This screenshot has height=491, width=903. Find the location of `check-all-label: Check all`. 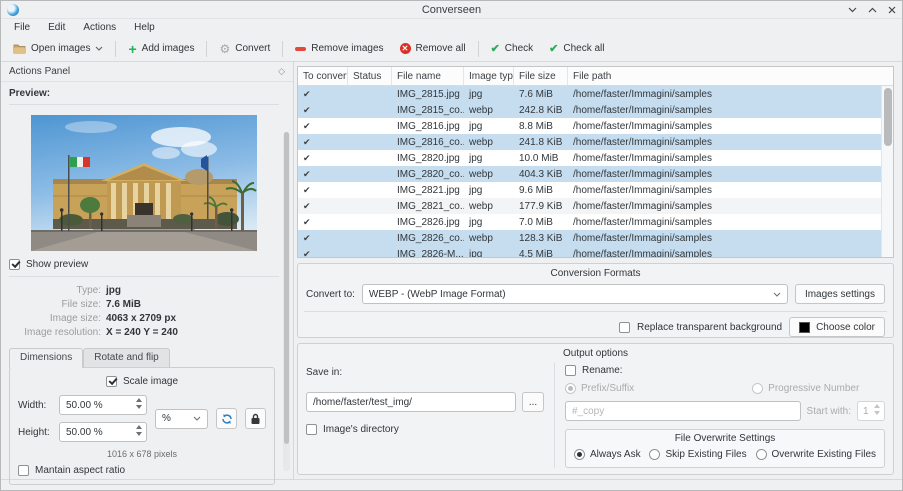

check-all-label: Check all is located at coordinates (584, 48).